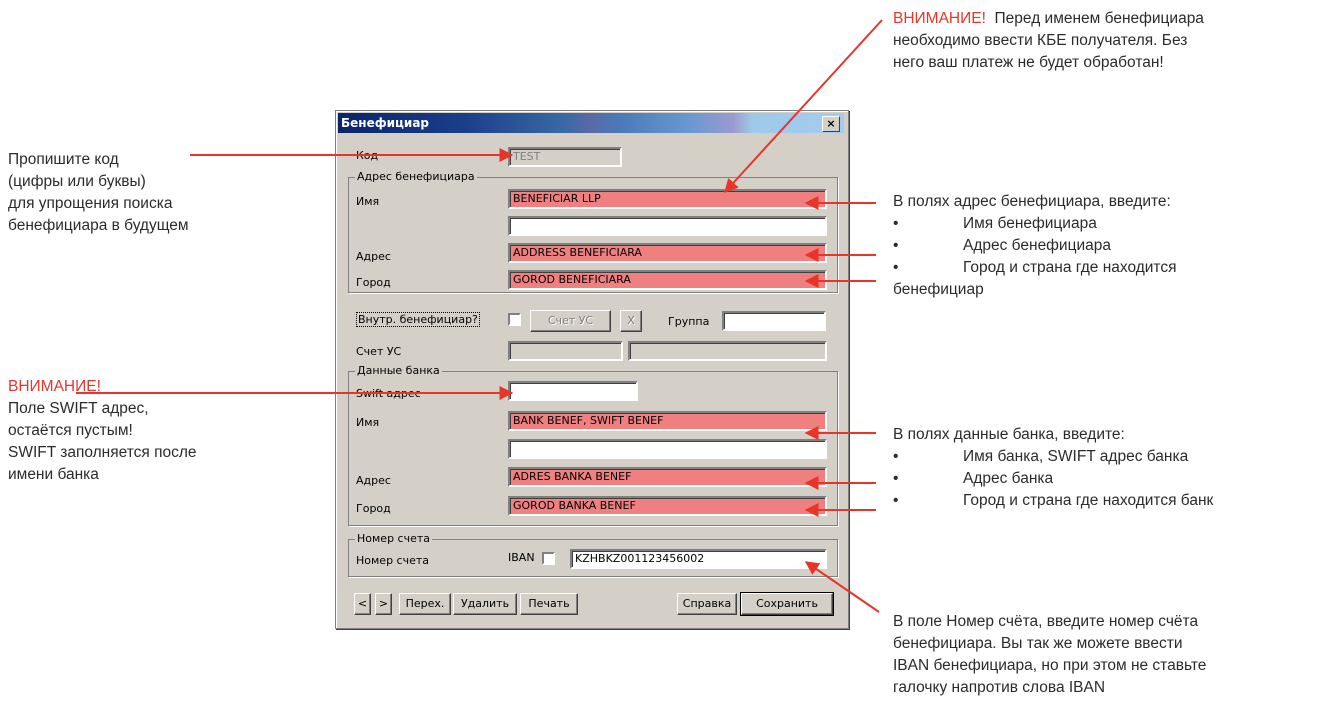  Describe the element at coordinates (803, 106) in the screenshot. I see `arrow-top-to-name` at that location.